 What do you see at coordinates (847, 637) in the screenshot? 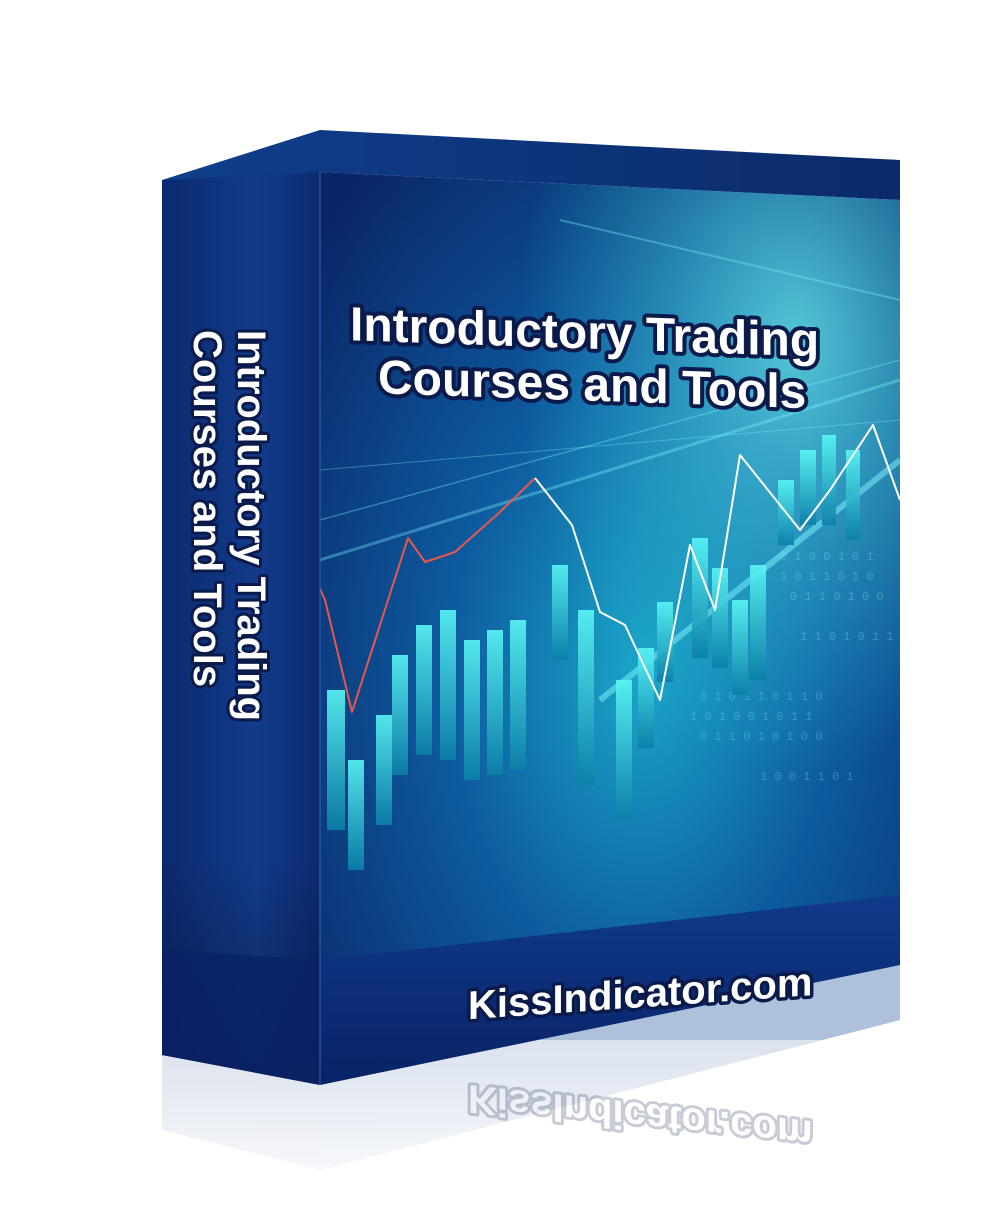
I see `svg-text: 1 1 0 1 0 1 1` at bounding box center [847, 637].